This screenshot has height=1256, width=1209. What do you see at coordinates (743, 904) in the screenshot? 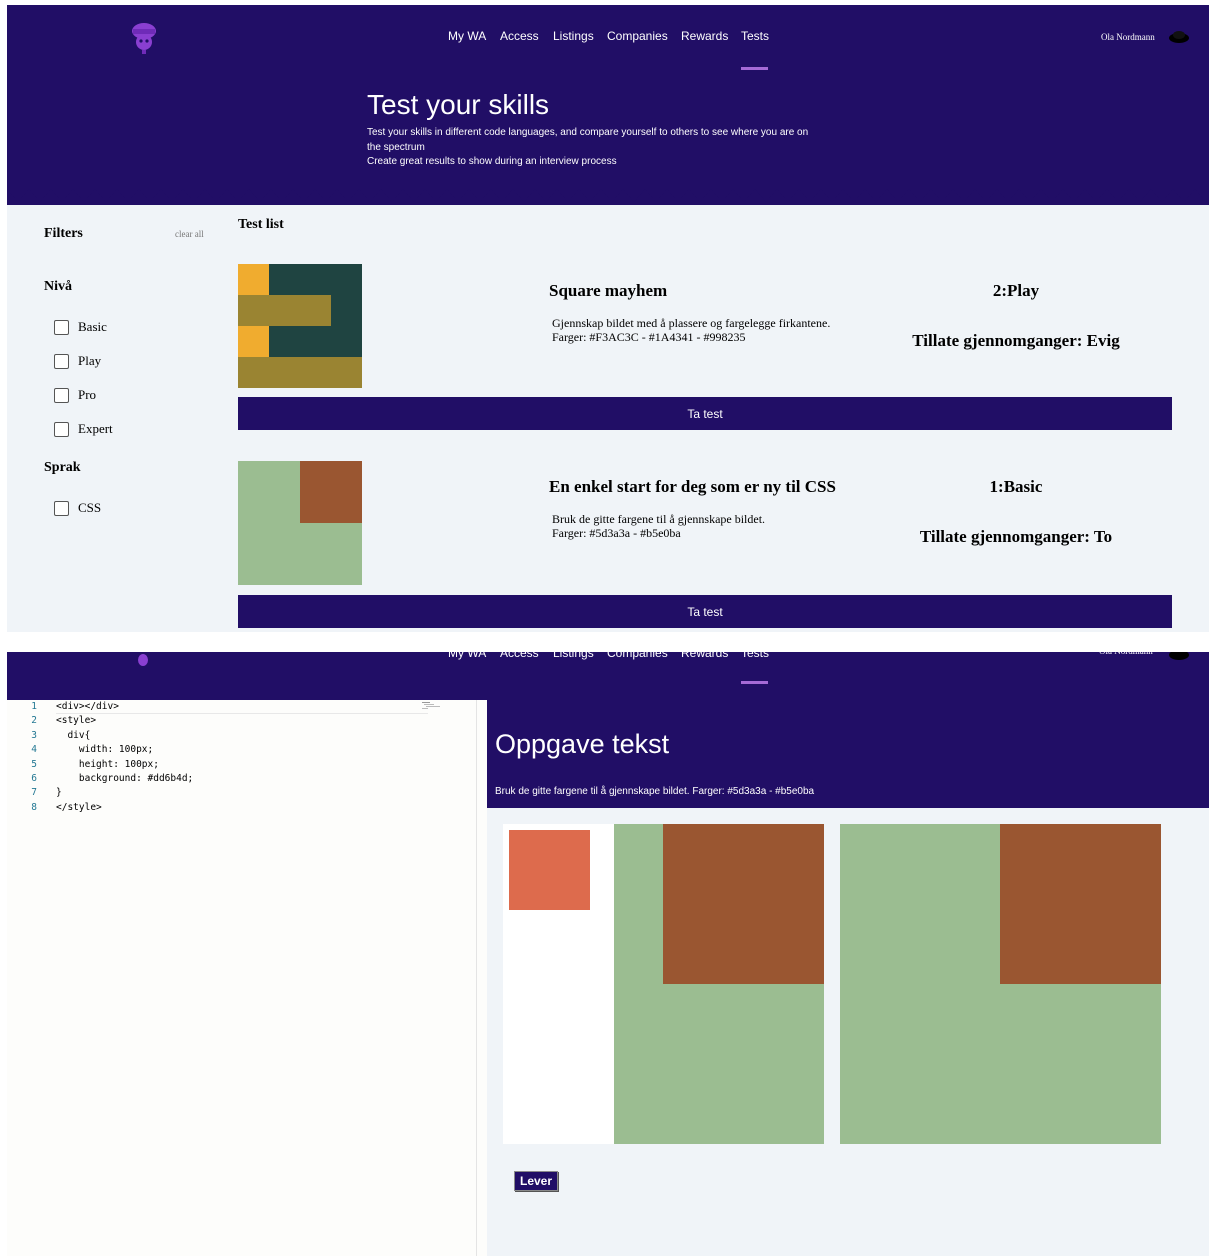
I see `comparison-overlay-square` at bounding box center [743, 904].